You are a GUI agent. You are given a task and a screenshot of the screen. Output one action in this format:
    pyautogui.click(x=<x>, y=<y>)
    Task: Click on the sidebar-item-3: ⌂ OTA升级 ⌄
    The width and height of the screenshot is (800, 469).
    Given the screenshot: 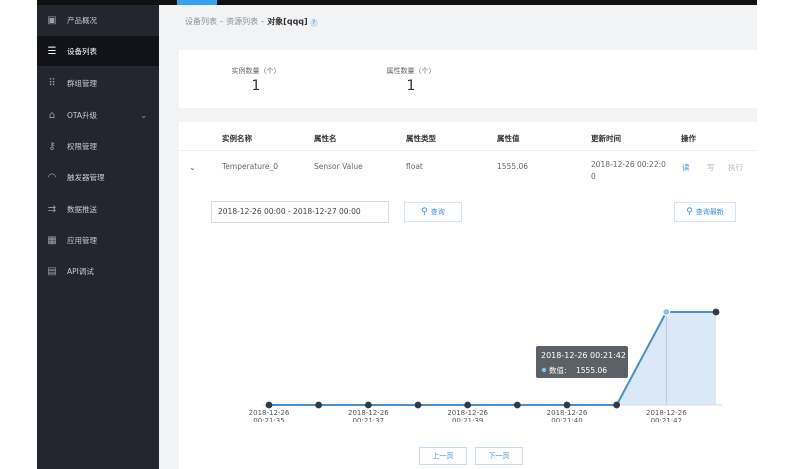 What is the action you would take?
    pyautogui.click(x=98, y=115)
    